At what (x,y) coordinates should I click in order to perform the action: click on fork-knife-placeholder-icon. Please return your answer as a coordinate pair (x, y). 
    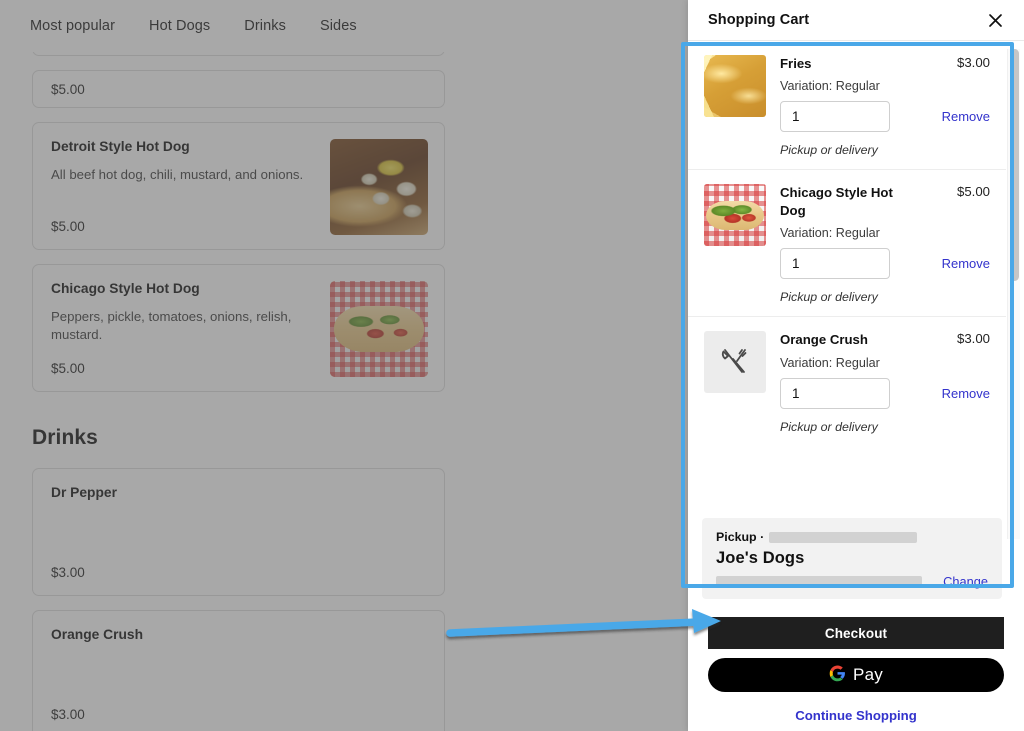
    Looking at the image, I should click on (735, 362).